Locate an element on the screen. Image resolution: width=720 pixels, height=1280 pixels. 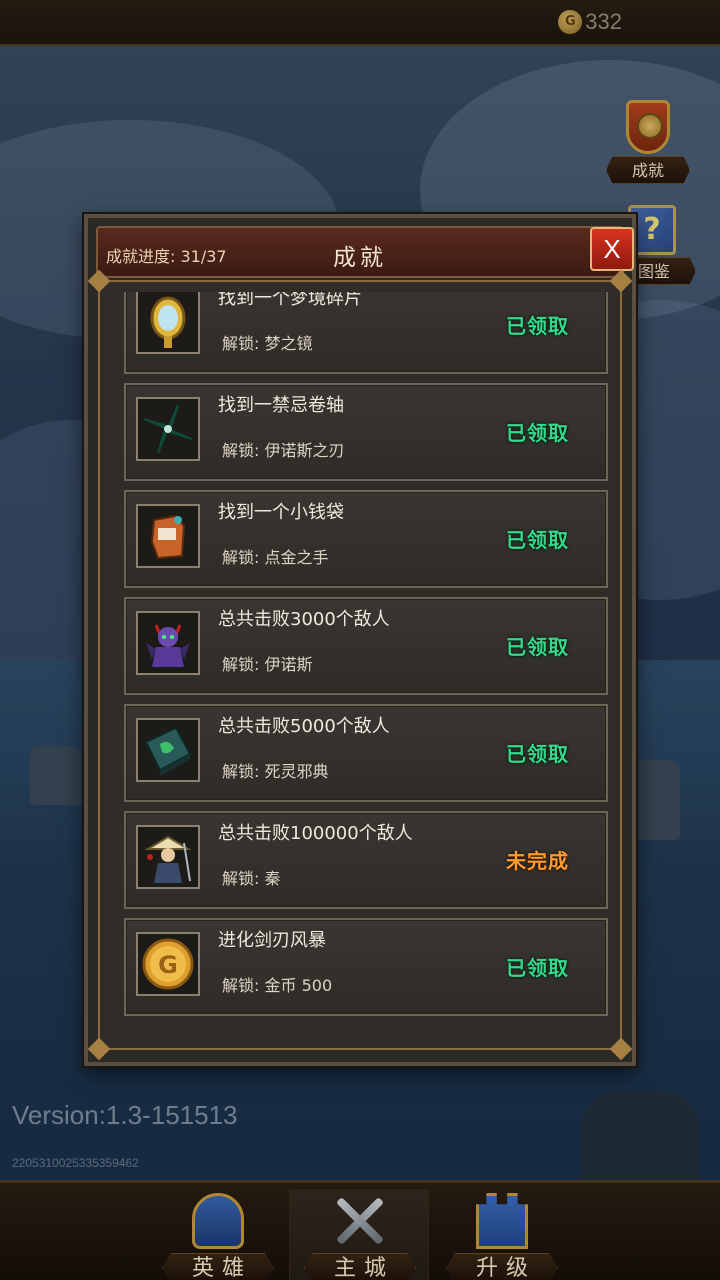
achievement-unlock: 解锁: 梦之镜 is located at coordinates (267, 342).